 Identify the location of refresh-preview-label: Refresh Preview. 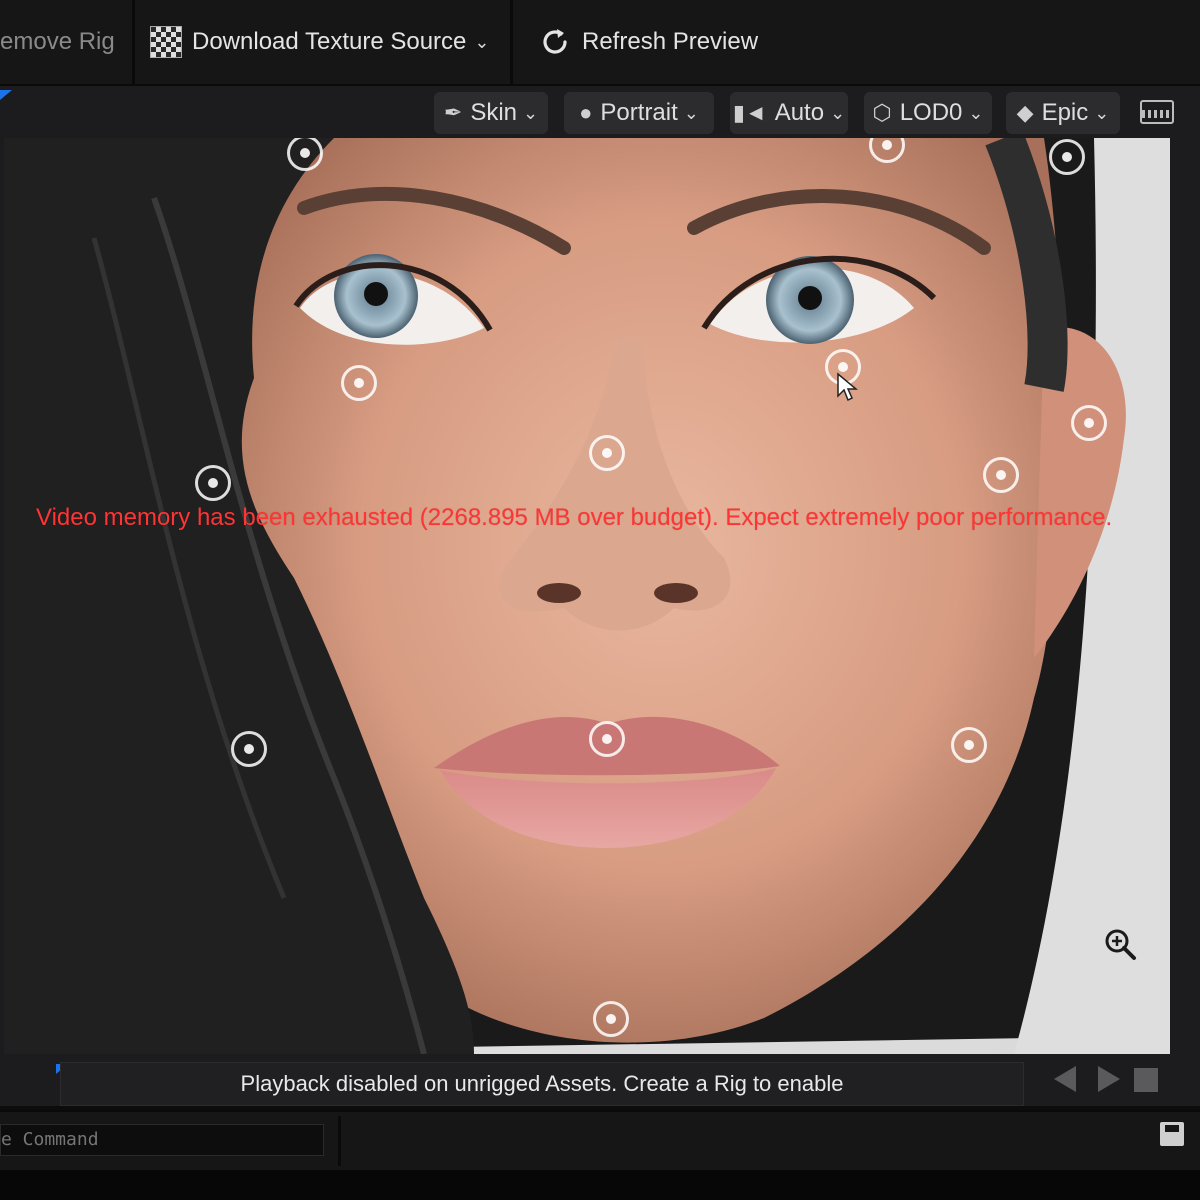
(670, 41).